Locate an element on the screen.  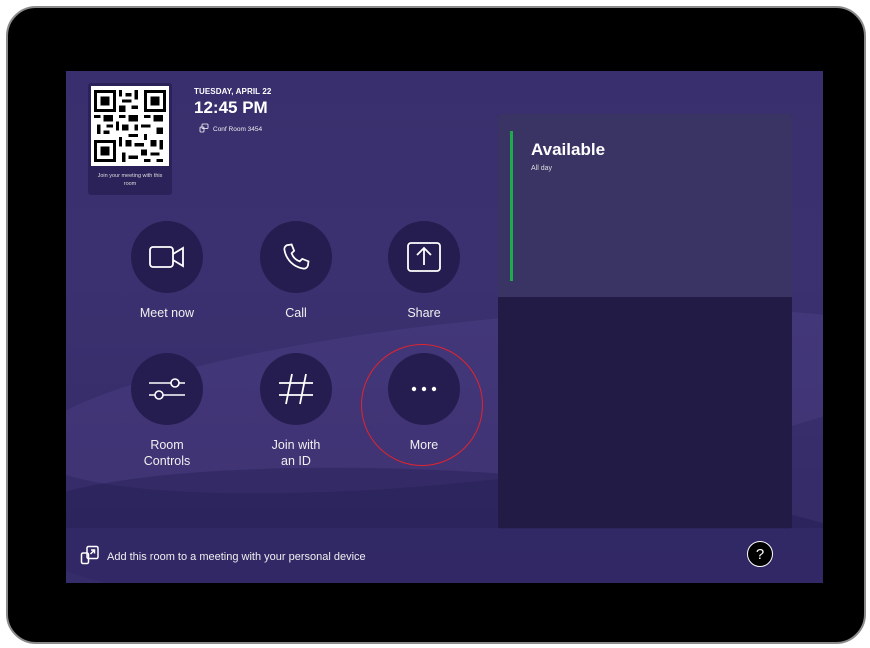
meet-now-button: Meet now is located at coordinates (167, 271).